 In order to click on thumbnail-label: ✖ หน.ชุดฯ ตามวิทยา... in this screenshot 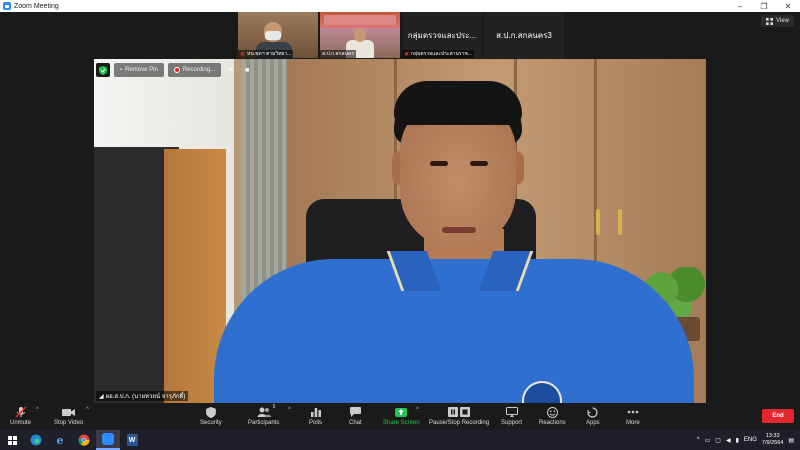, I will do `click(266, 54)`.